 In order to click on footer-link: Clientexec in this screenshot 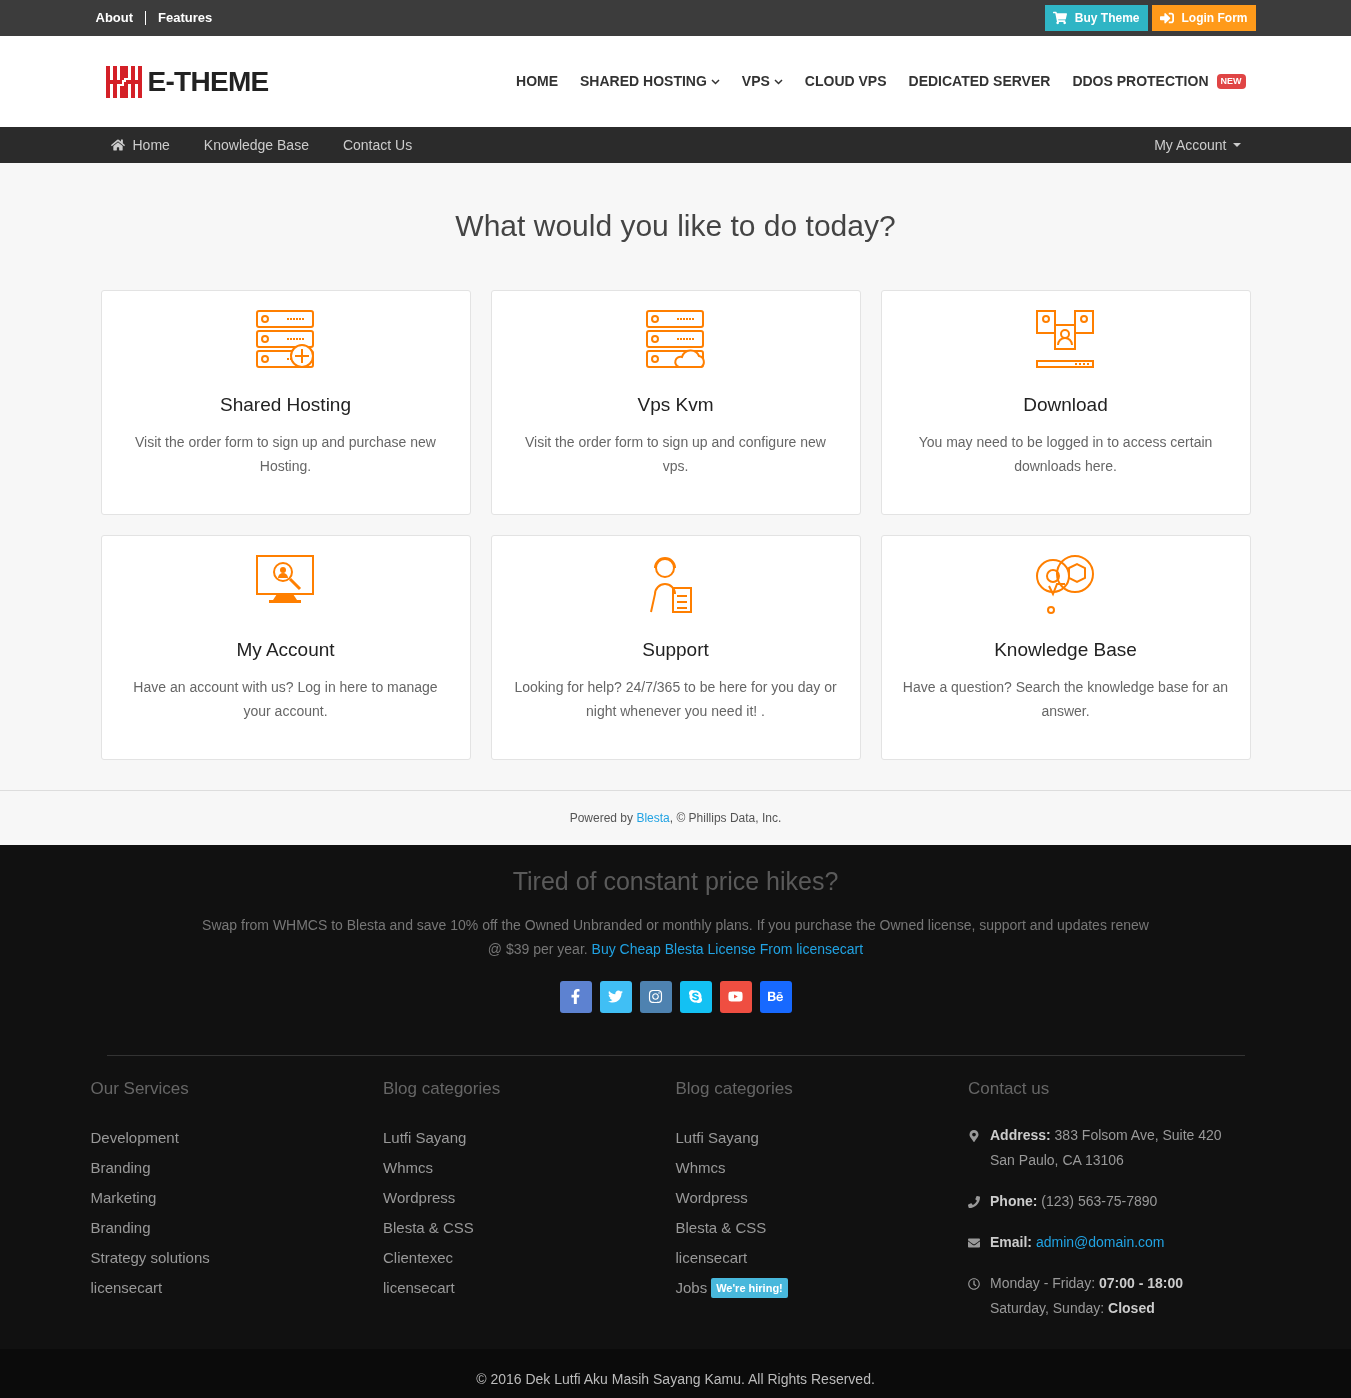, I will do `click(418, 1258)`.